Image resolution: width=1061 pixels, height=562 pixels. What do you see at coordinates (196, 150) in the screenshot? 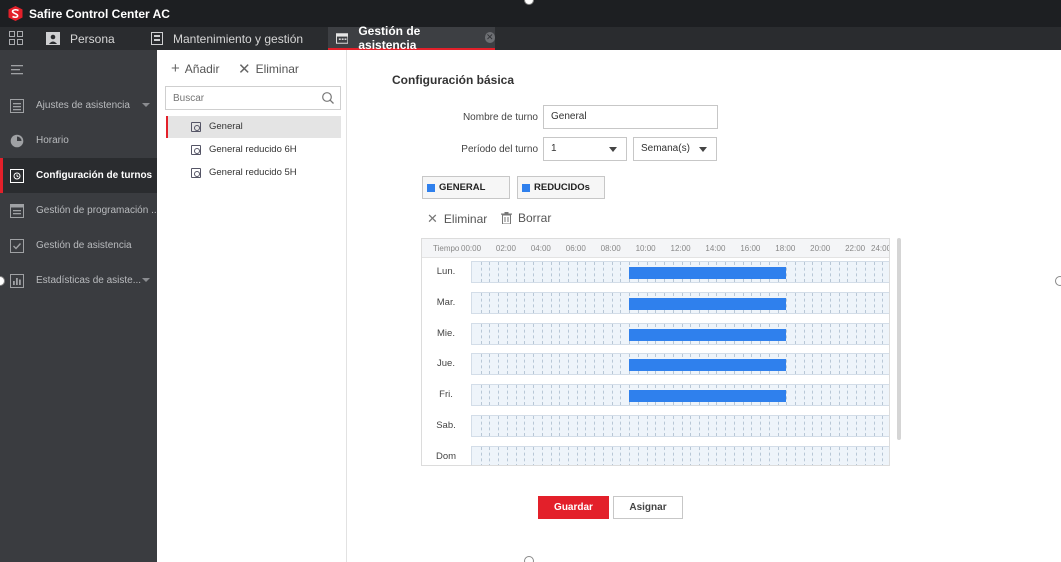
I see `shift-icon` at bounding box center [196, 150].